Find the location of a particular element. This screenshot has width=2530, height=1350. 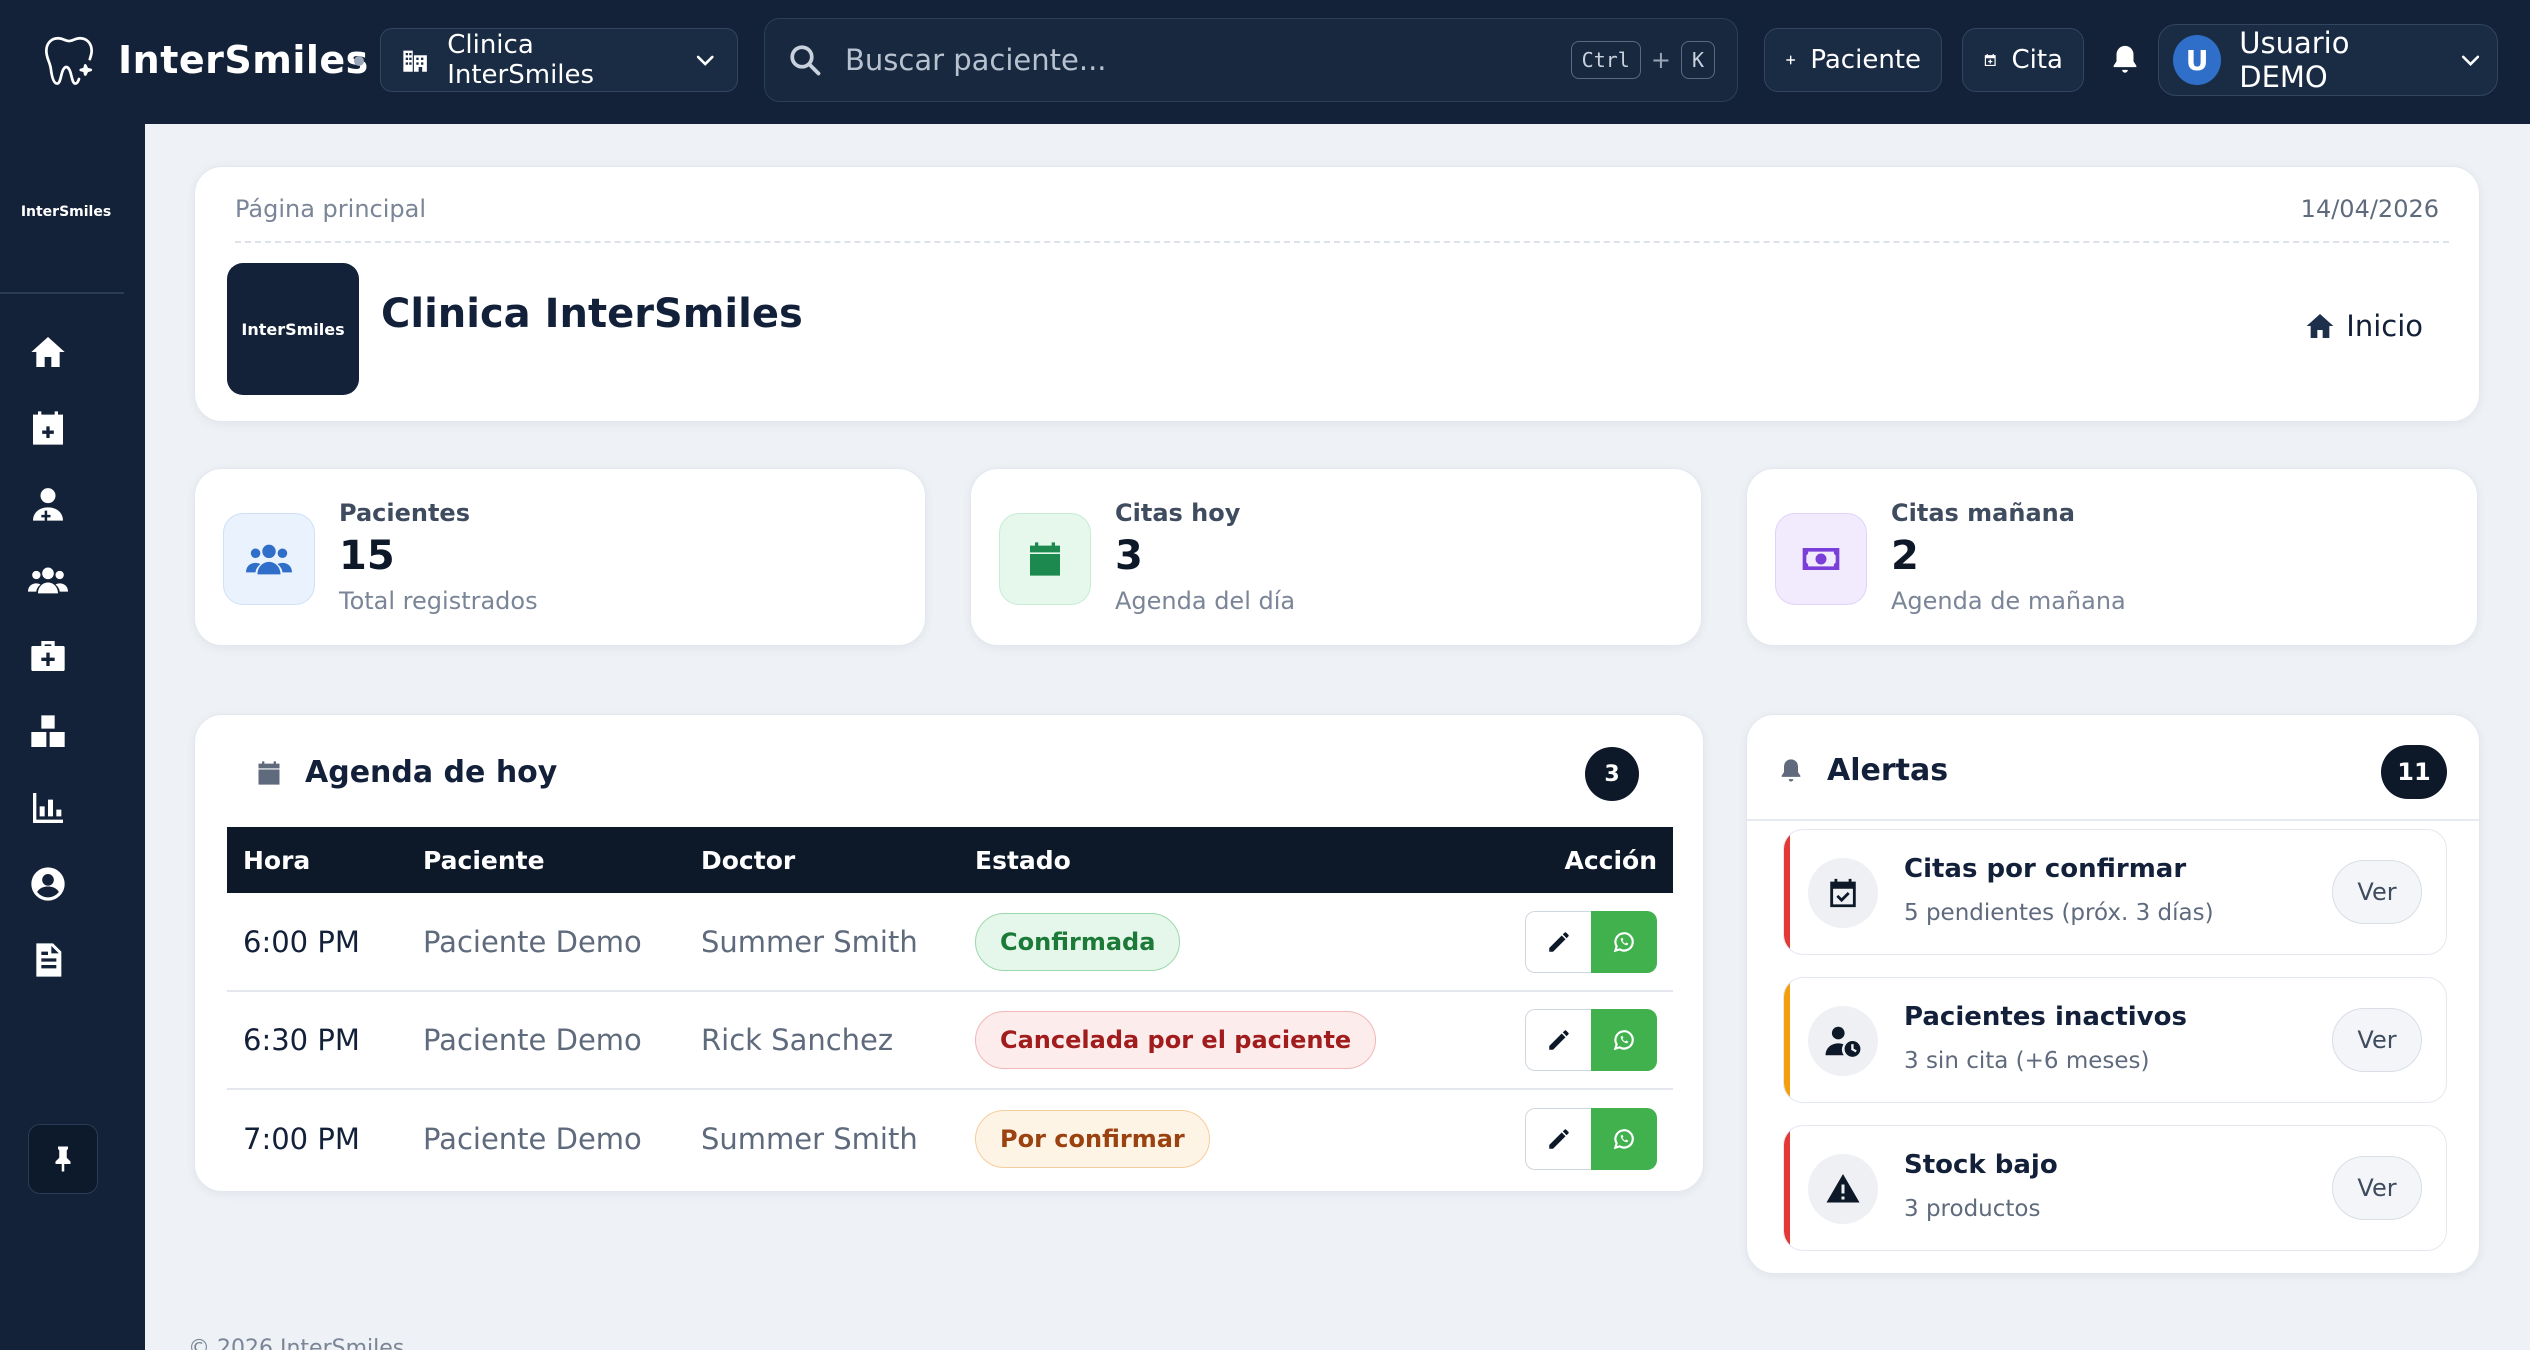

warning-icon is located at coordinates (1843, 1188).